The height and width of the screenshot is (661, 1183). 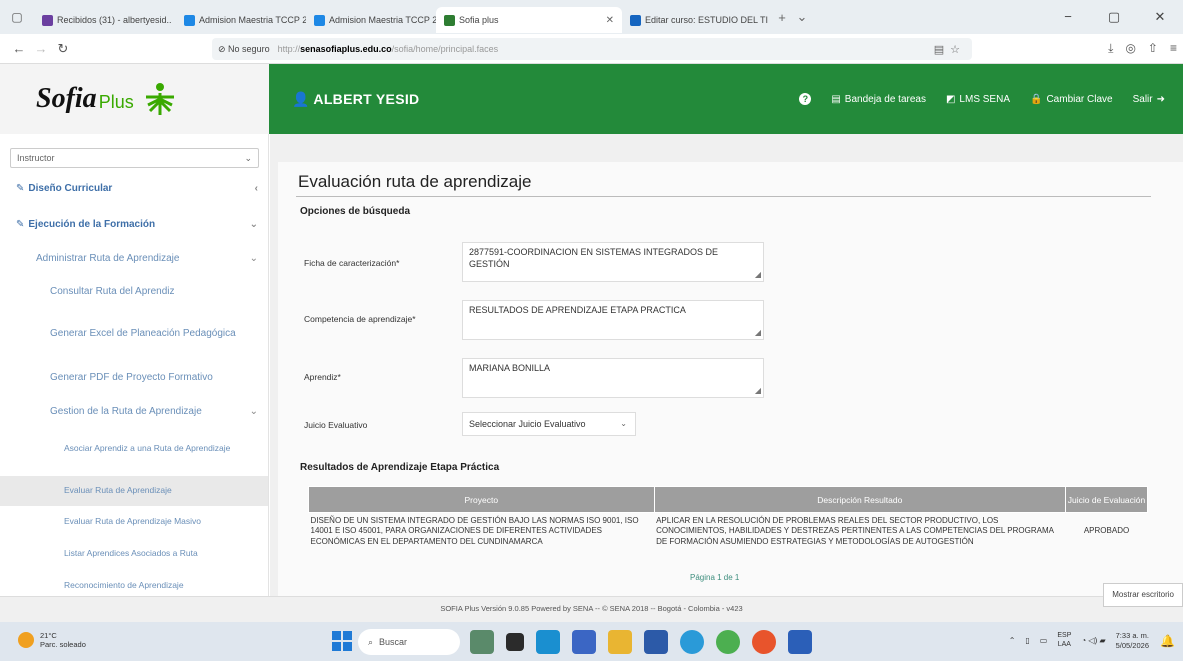 What do you see at coordinates (356, 98) in the screenshot?
I see `user-name: 👤 ALBERT YESID` at bounding box center [356, 98].